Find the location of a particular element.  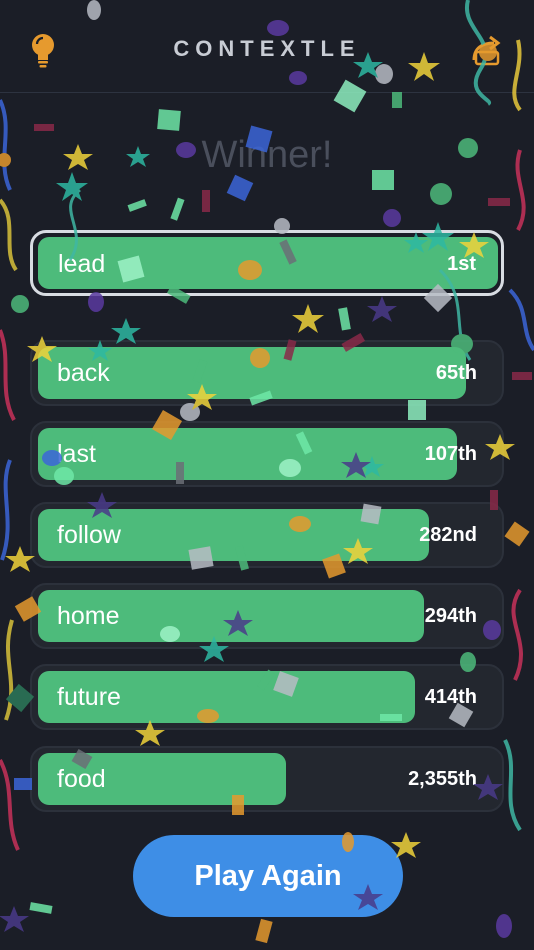

guess-word: home is located at coordinates (88, 616).